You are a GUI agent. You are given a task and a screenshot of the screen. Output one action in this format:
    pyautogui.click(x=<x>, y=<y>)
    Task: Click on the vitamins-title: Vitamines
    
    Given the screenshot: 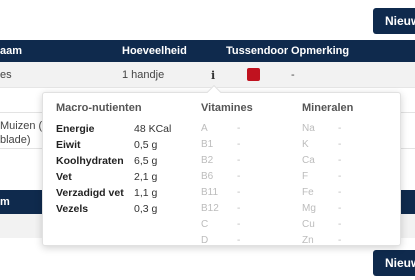 What is the action you would take?
    pyautogui.click(x=227, y=108)
    